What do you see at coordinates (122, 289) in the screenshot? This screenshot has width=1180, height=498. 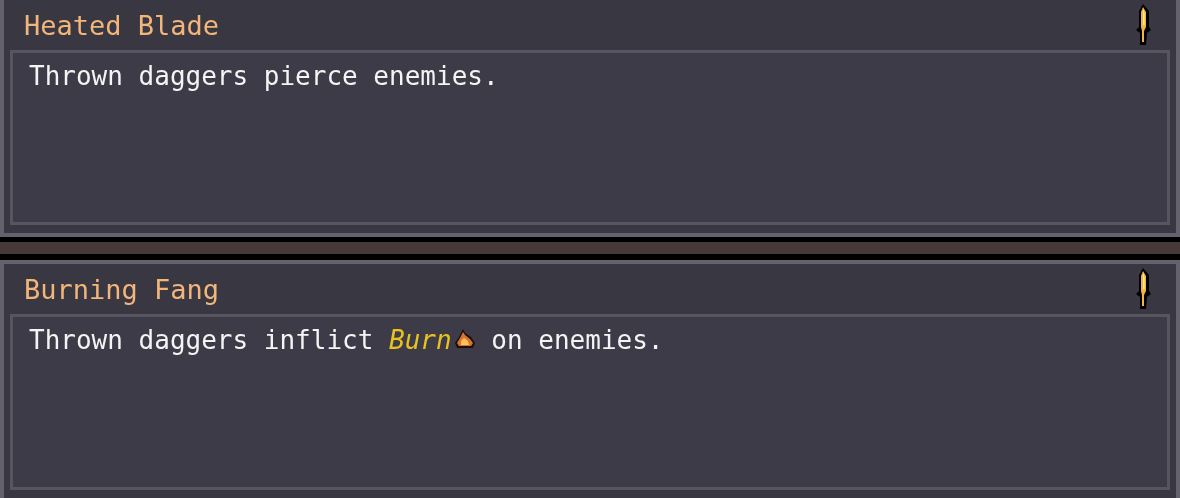 I see `card-title: Burning Fang` at bounding box center [122, 289].